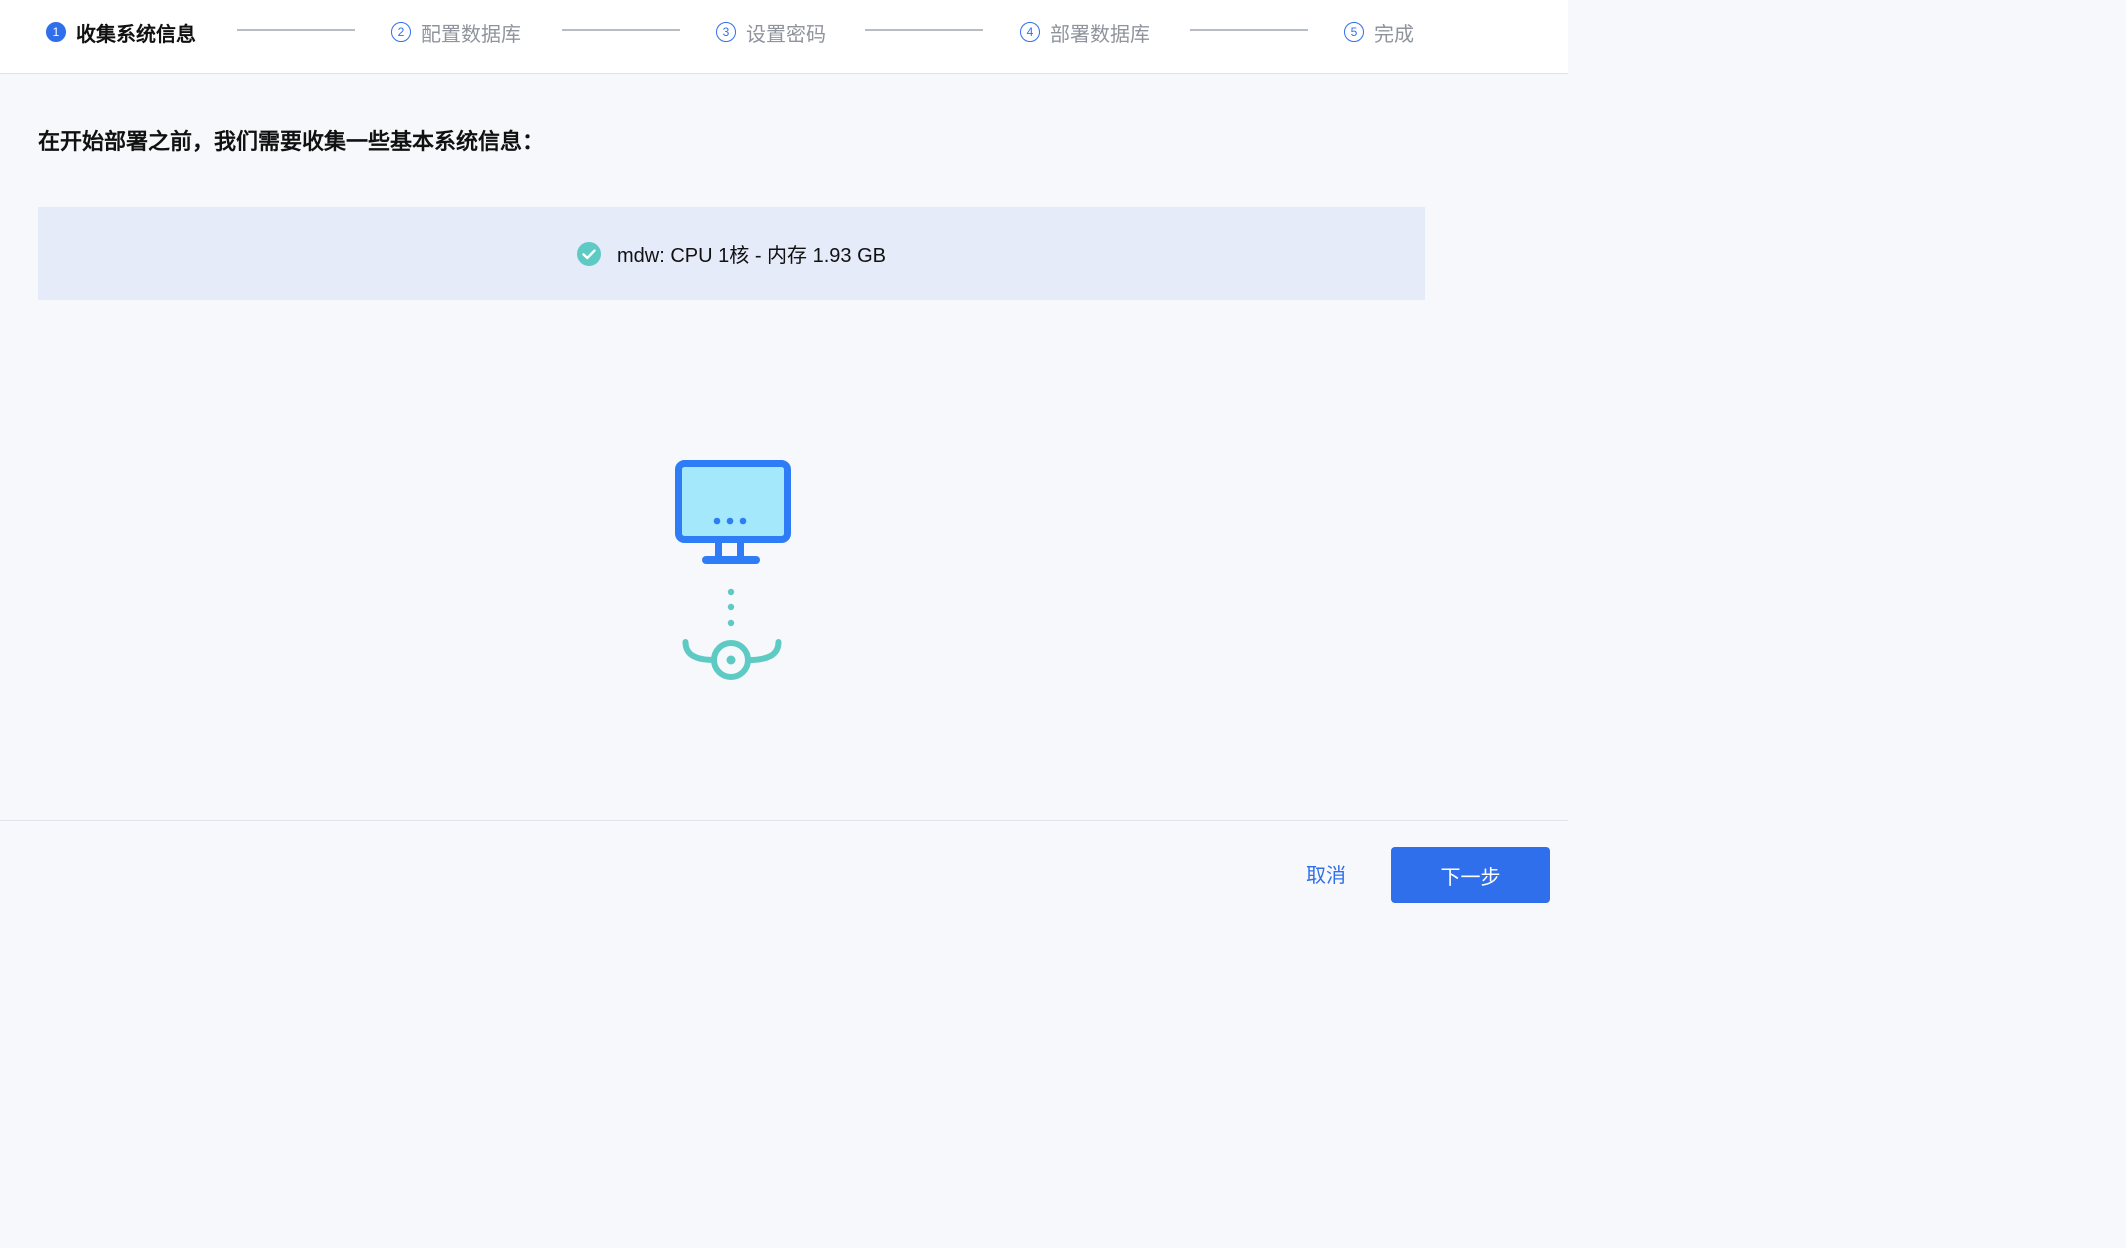 This screenshot has height=1248, width=2126. What do you see at coordinates (1470, 875) in the screenshot?
I see `next-step-button: 下一步` at bounding box center [1470, 875].